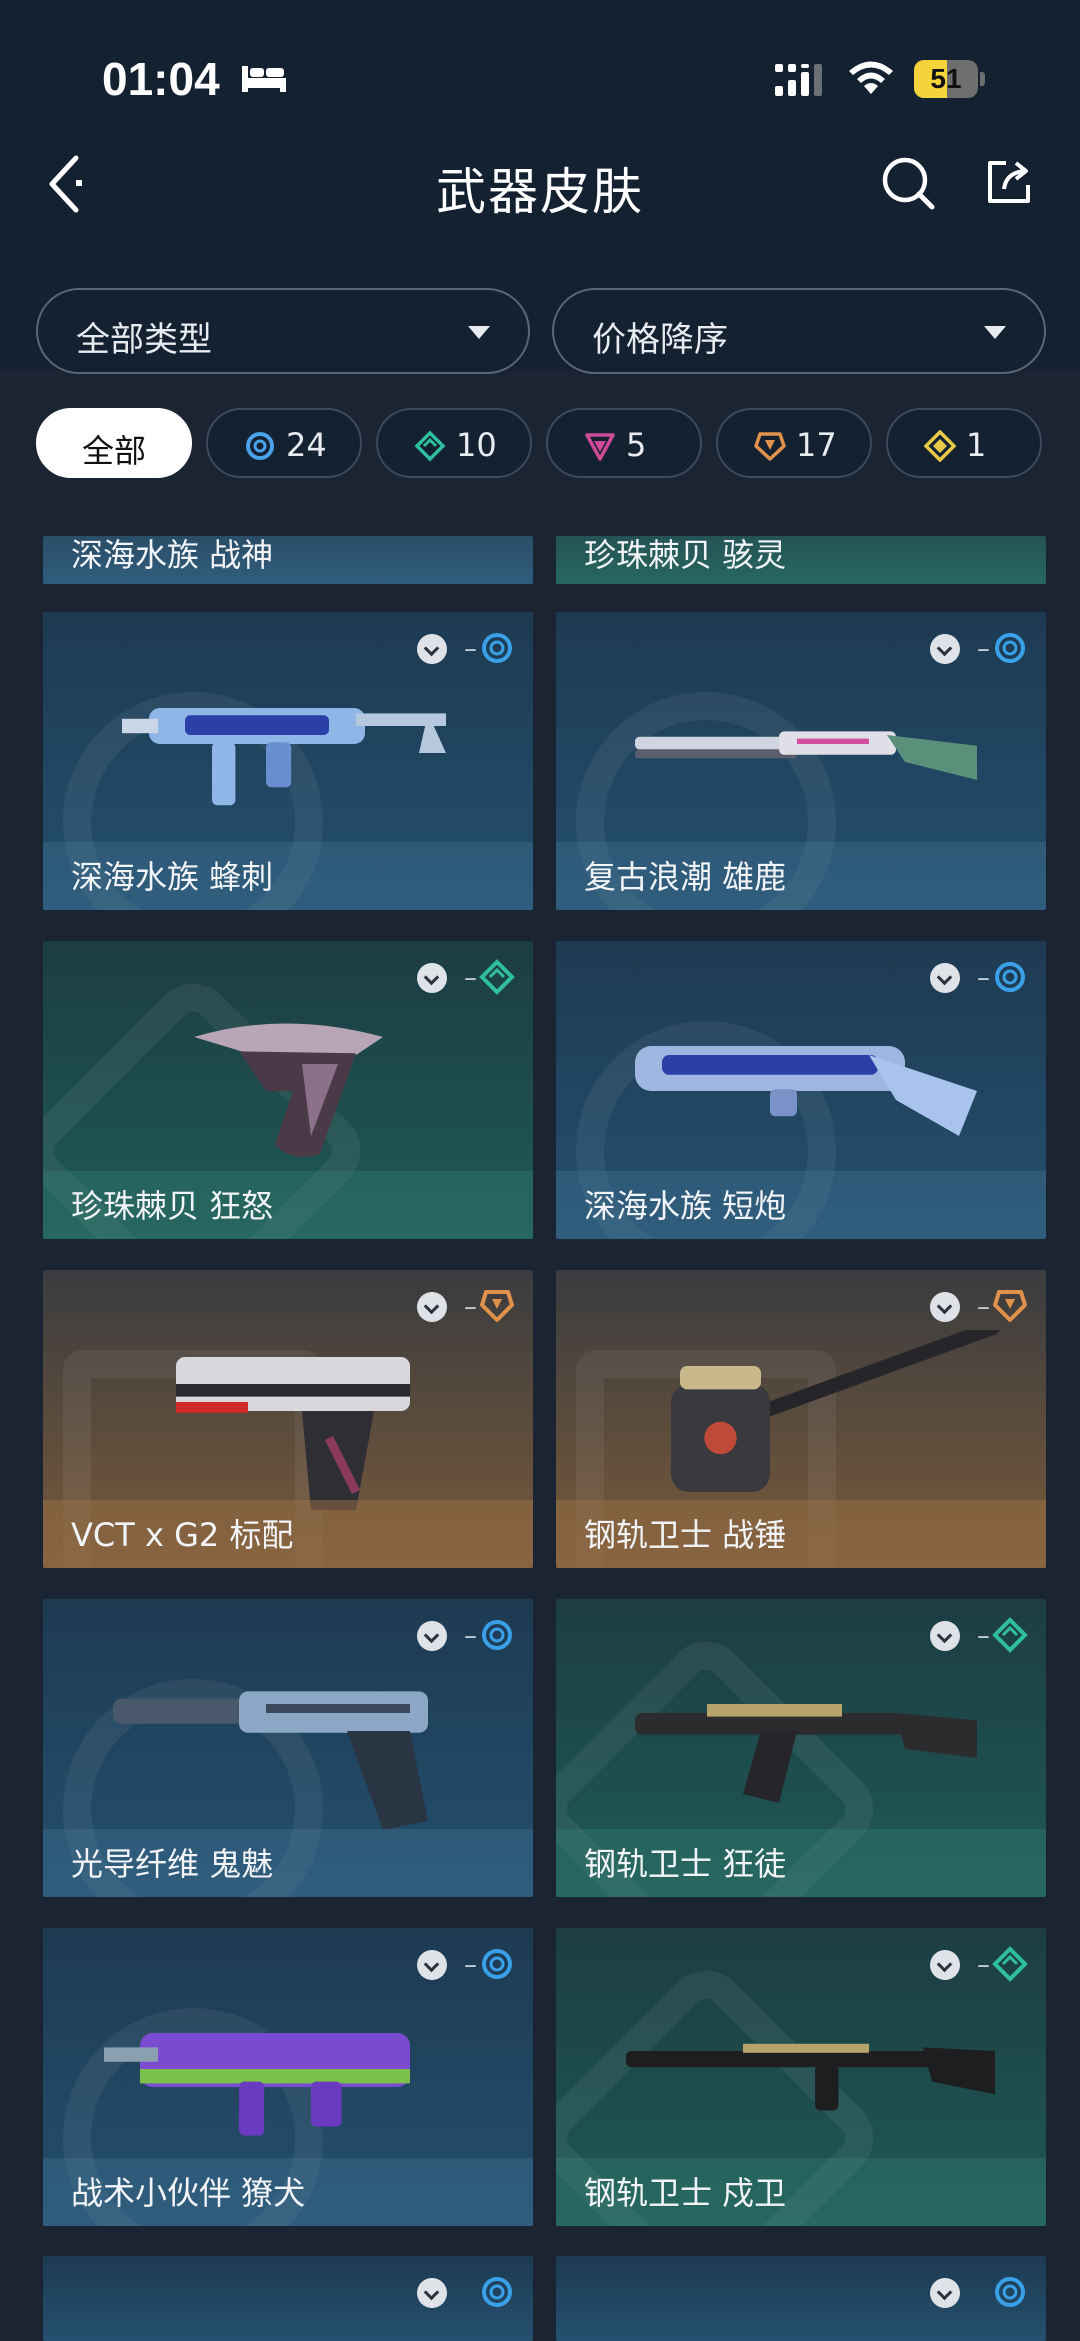 Image resolution: width=1080 pixels, height=2341 pixels. What do you see at coordinates (871, 77) in the screenshot?
I see `wifi-icon` at bounding box center [871, 77].